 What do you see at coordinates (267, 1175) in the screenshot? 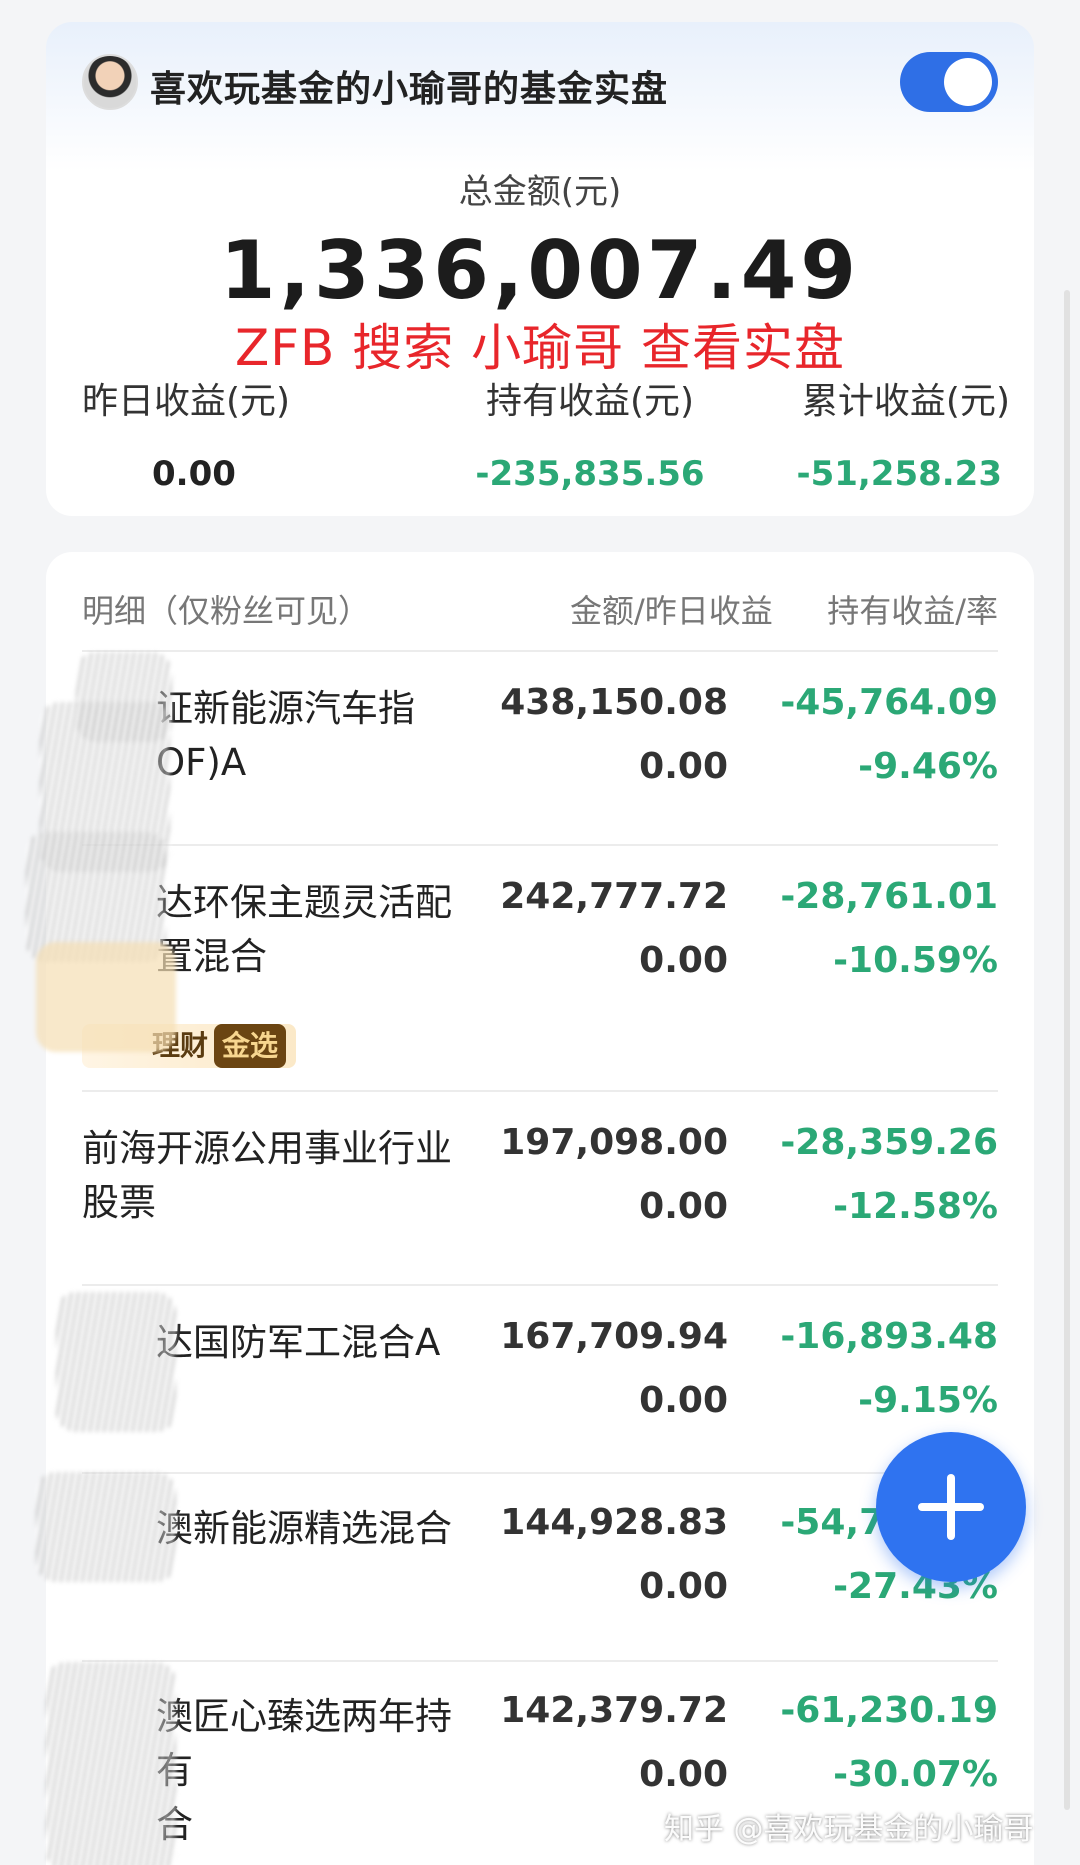
I see `fund-name: 前海开源公用事业行业 股票` at bounding box center [267, 1175].